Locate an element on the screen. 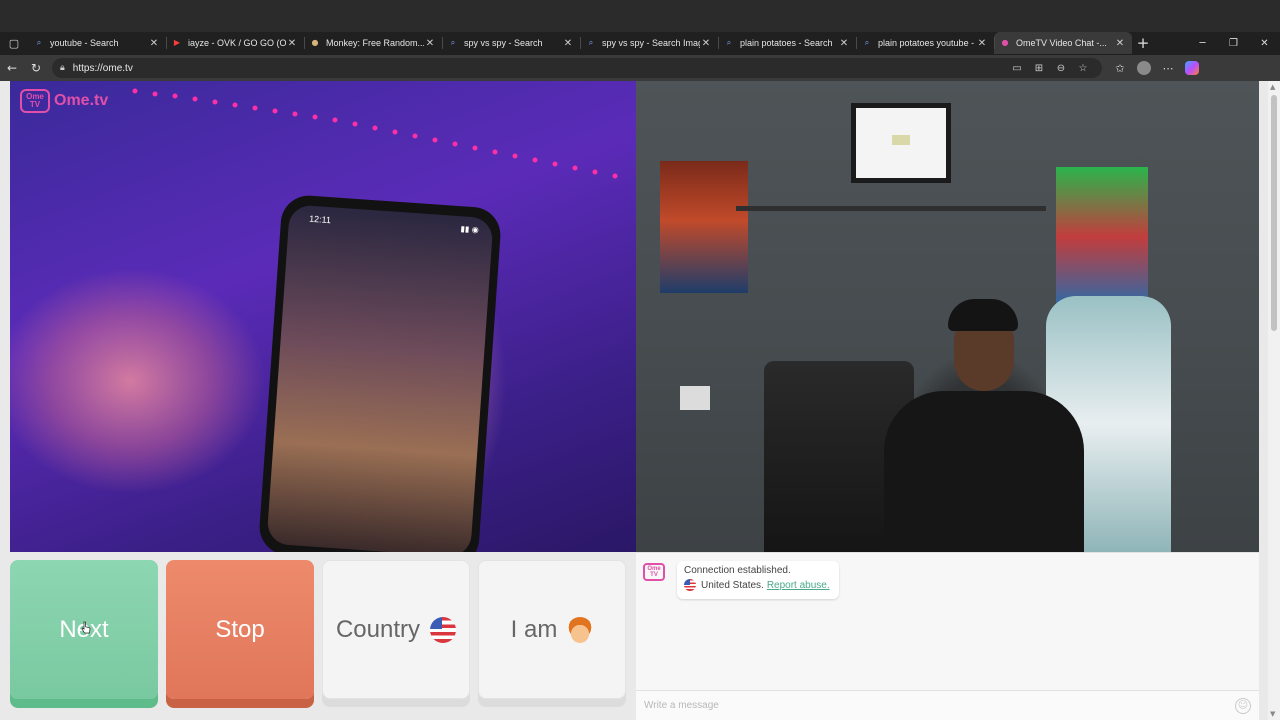  app-available-icon: ▭ is located at coordinates (1017, 68).